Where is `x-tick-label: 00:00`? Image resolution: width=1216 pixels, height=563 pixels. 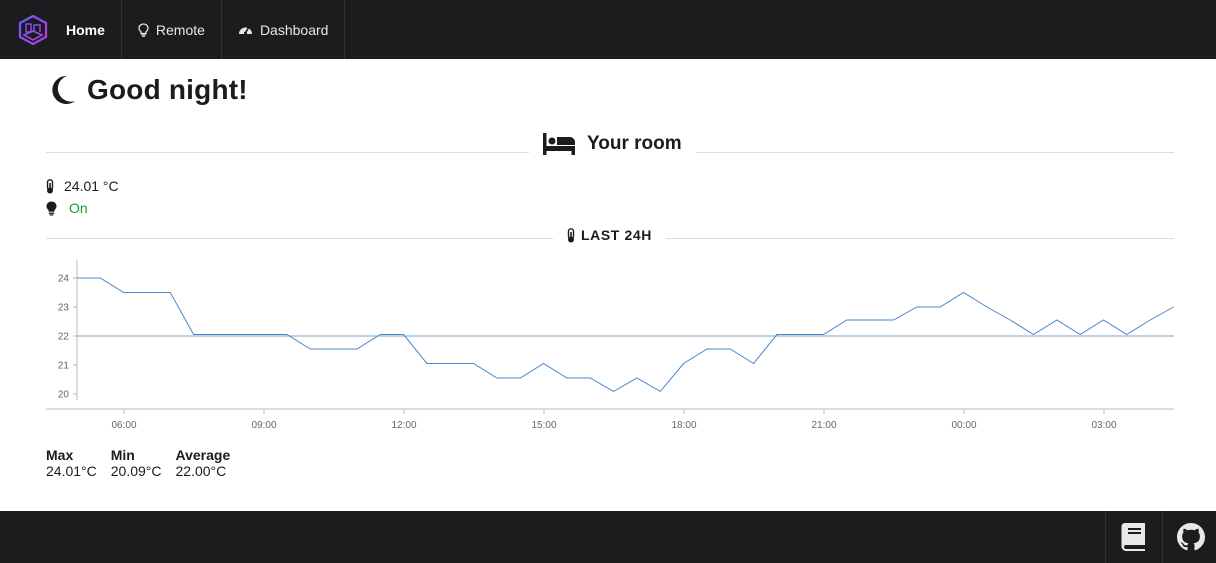
x-tick-label: 00:00 is located at coordinates (963, 425).